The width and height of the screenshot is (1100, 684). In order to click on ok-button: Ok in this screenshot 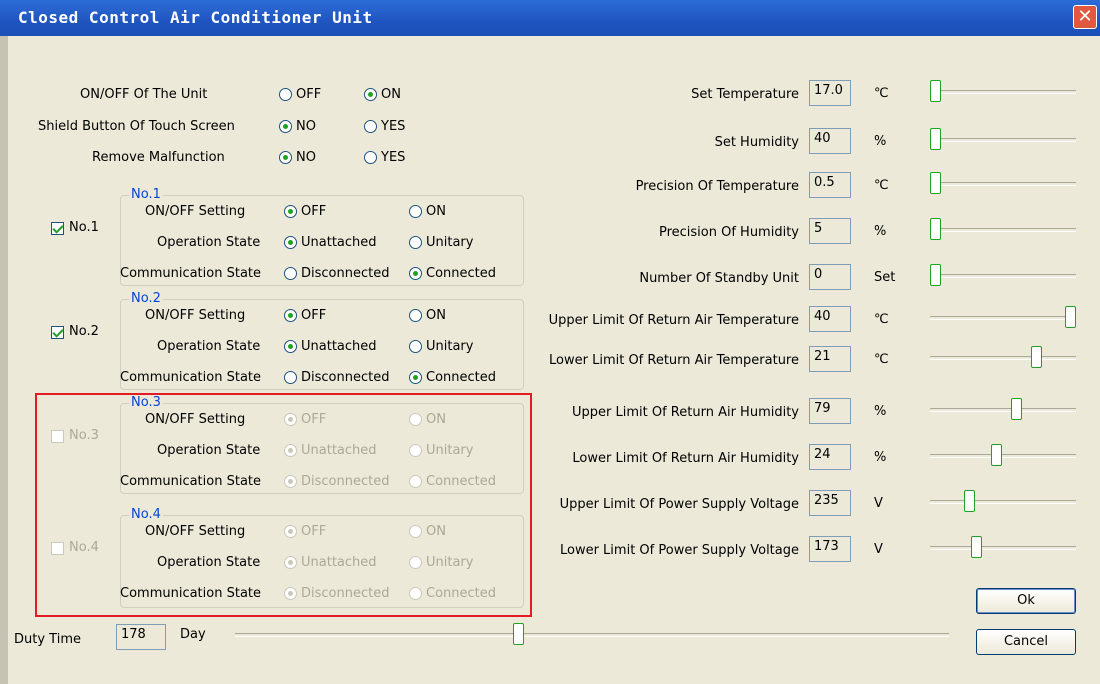, I will do `click(1026, 601)`.